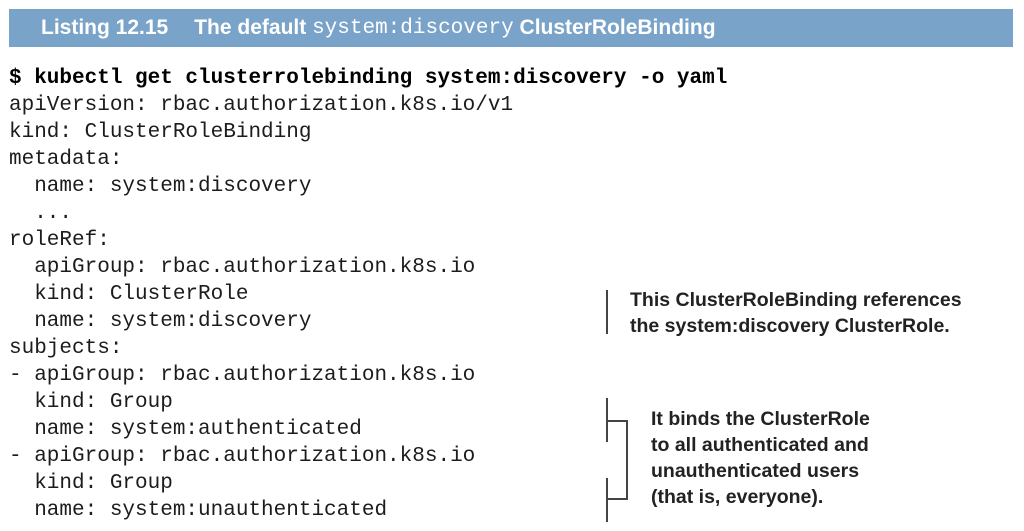 The width and height of the screenshot is (1024, 531). What do you see at coordinates (66, 348) in the screenshot?
I see `code-line: subjects:` at bounding box center [66, 348].